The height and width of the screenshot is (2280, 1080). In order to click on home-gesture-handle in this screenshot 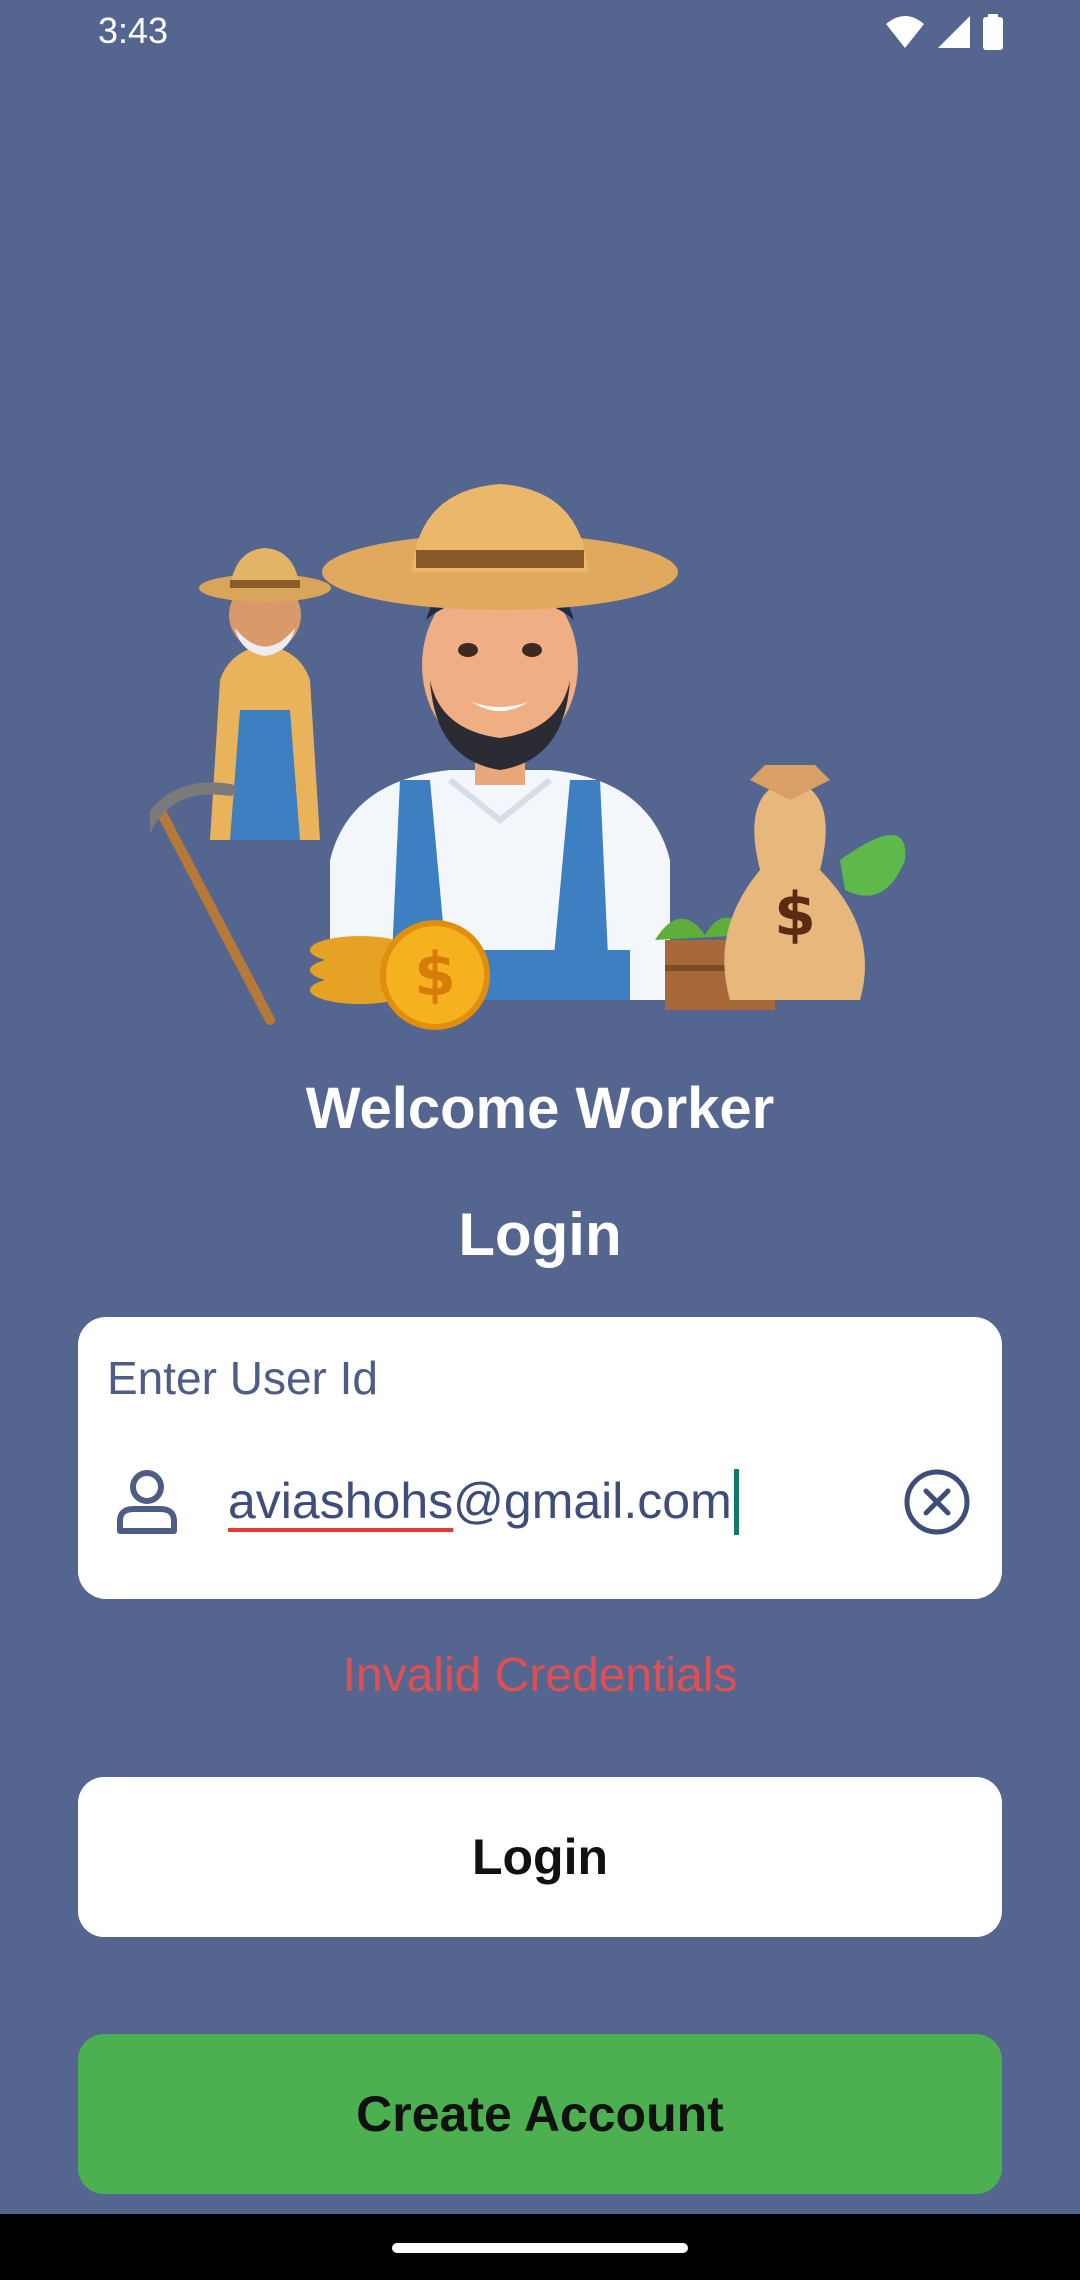, I will do `click(540, 2248)`.